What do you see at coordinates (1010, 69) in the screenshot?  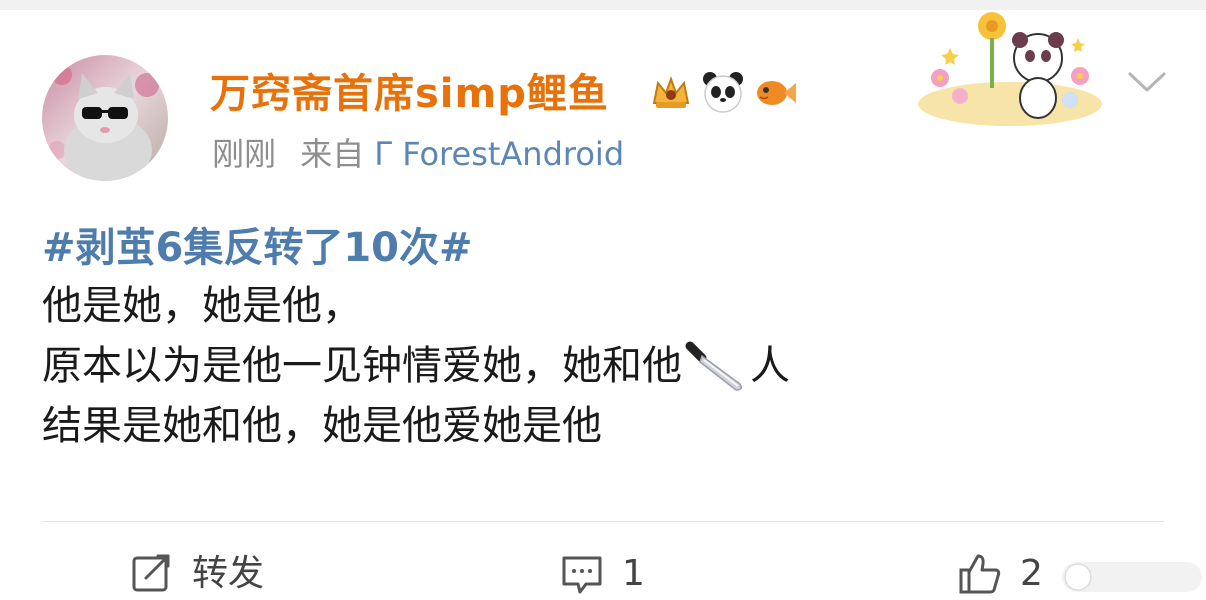 I see `panda-sunflower-decoration-icon` at bounding box center [1010, 69].